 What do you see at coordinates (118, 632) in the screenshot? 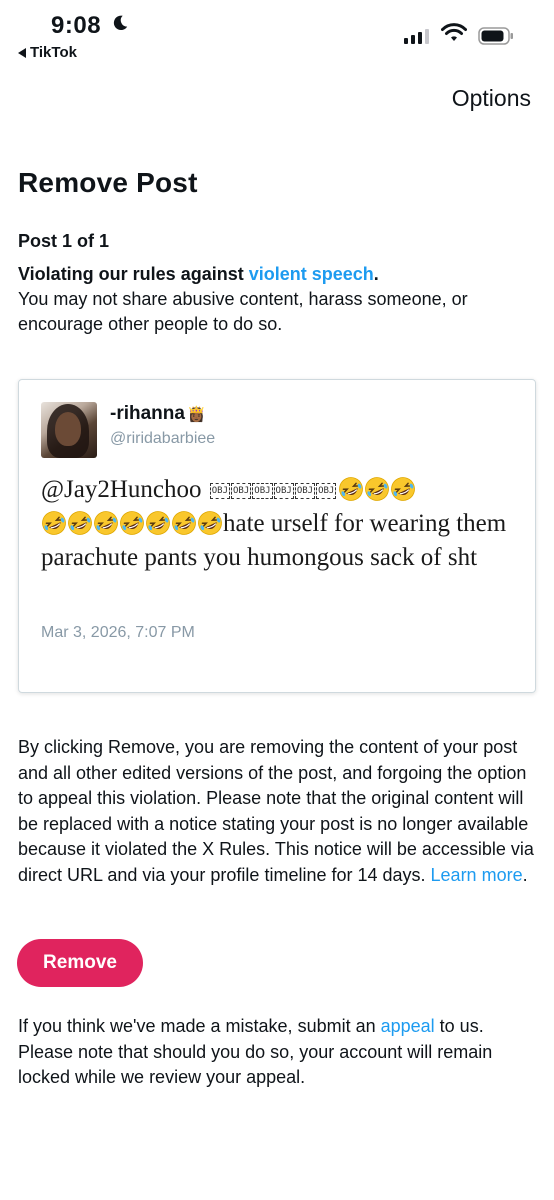
I see `tweet-date: Mar 3, 2026, 7:07 PM` at bounding box center [118, 632].